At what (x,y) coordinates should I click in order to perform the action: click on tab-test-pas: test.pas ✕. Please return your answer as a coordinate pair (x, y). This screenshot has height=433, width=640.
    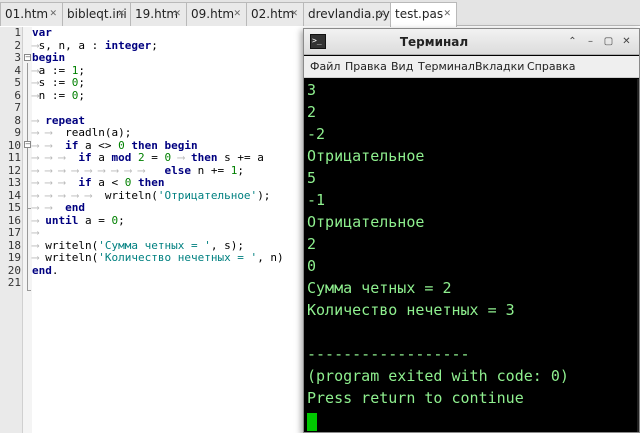
    Looking at the image, I should click on (423, 14).